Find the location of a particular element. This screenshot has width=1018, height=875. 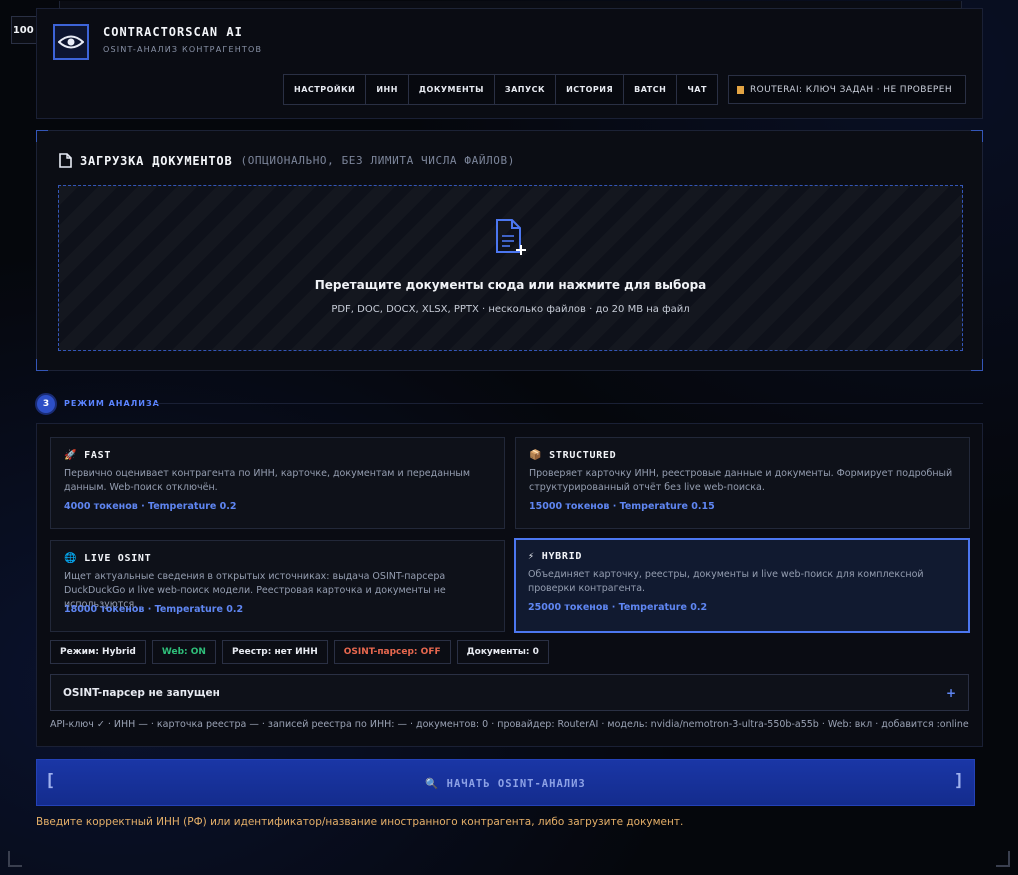

status-dot-icon is located at coordinates (740, 89).